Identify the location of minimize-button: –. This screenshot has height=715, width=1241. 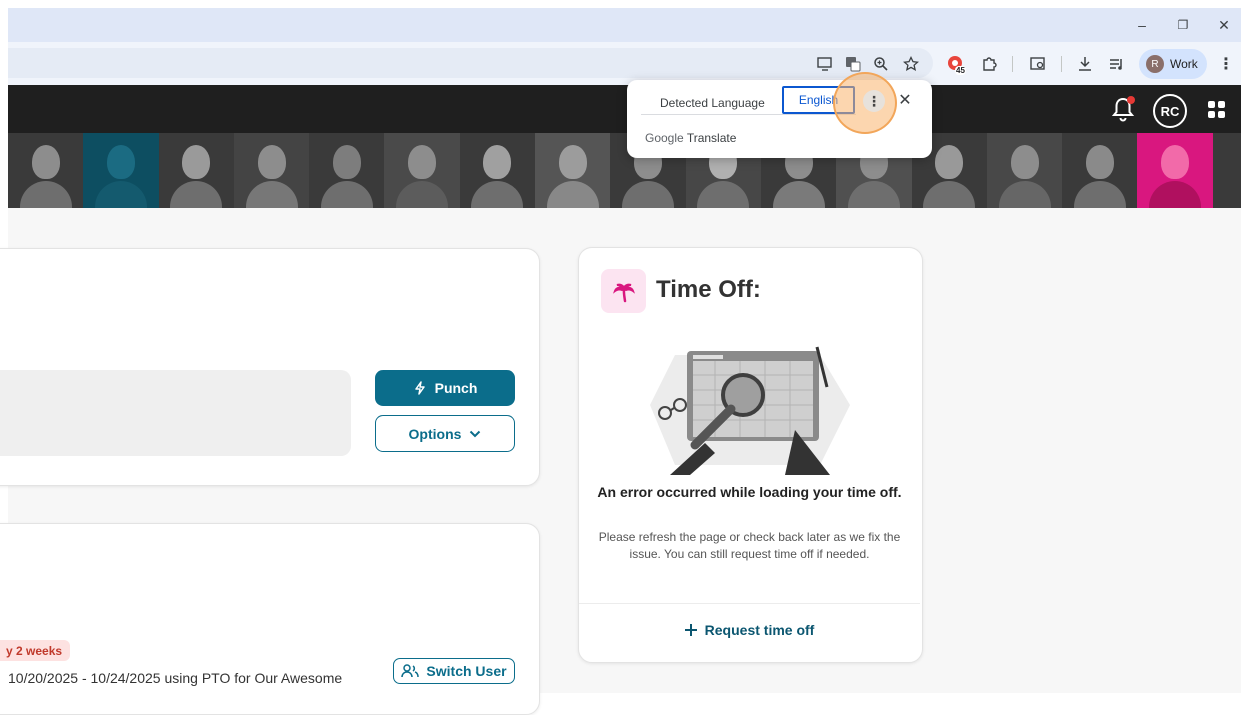
(1142, 25).